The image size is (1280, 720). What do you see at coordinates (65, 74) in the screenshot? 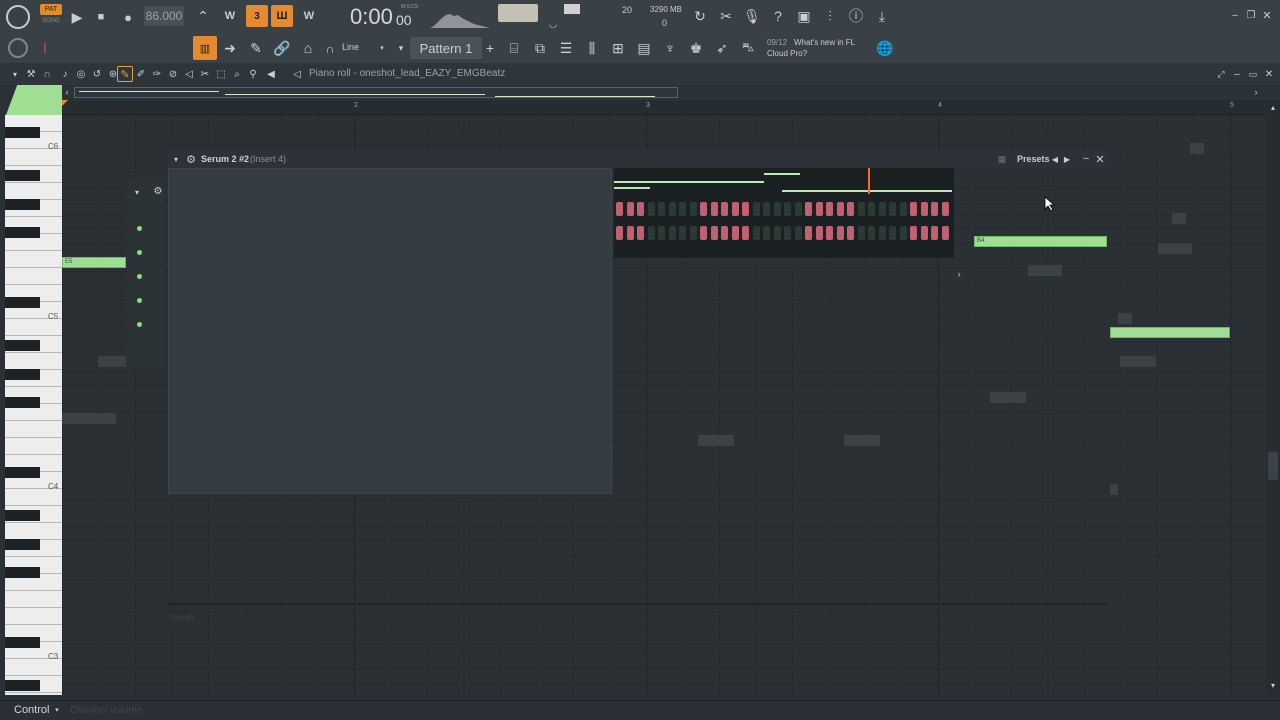
I see `note-icon: ♪` at bounding box center [65, 74].